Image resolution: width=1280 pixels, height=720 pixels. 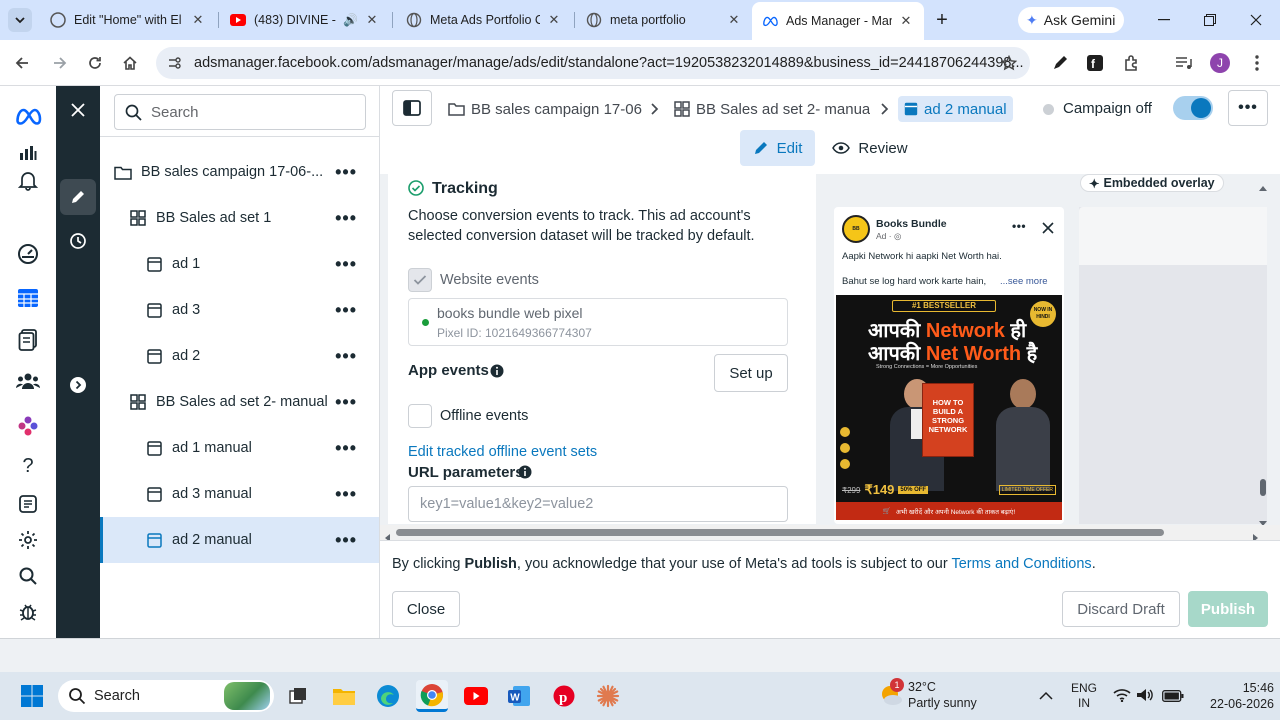 I want to click on browser-tab-5-active: Ads Manager - Man ✕, so click(x=838, y=21).